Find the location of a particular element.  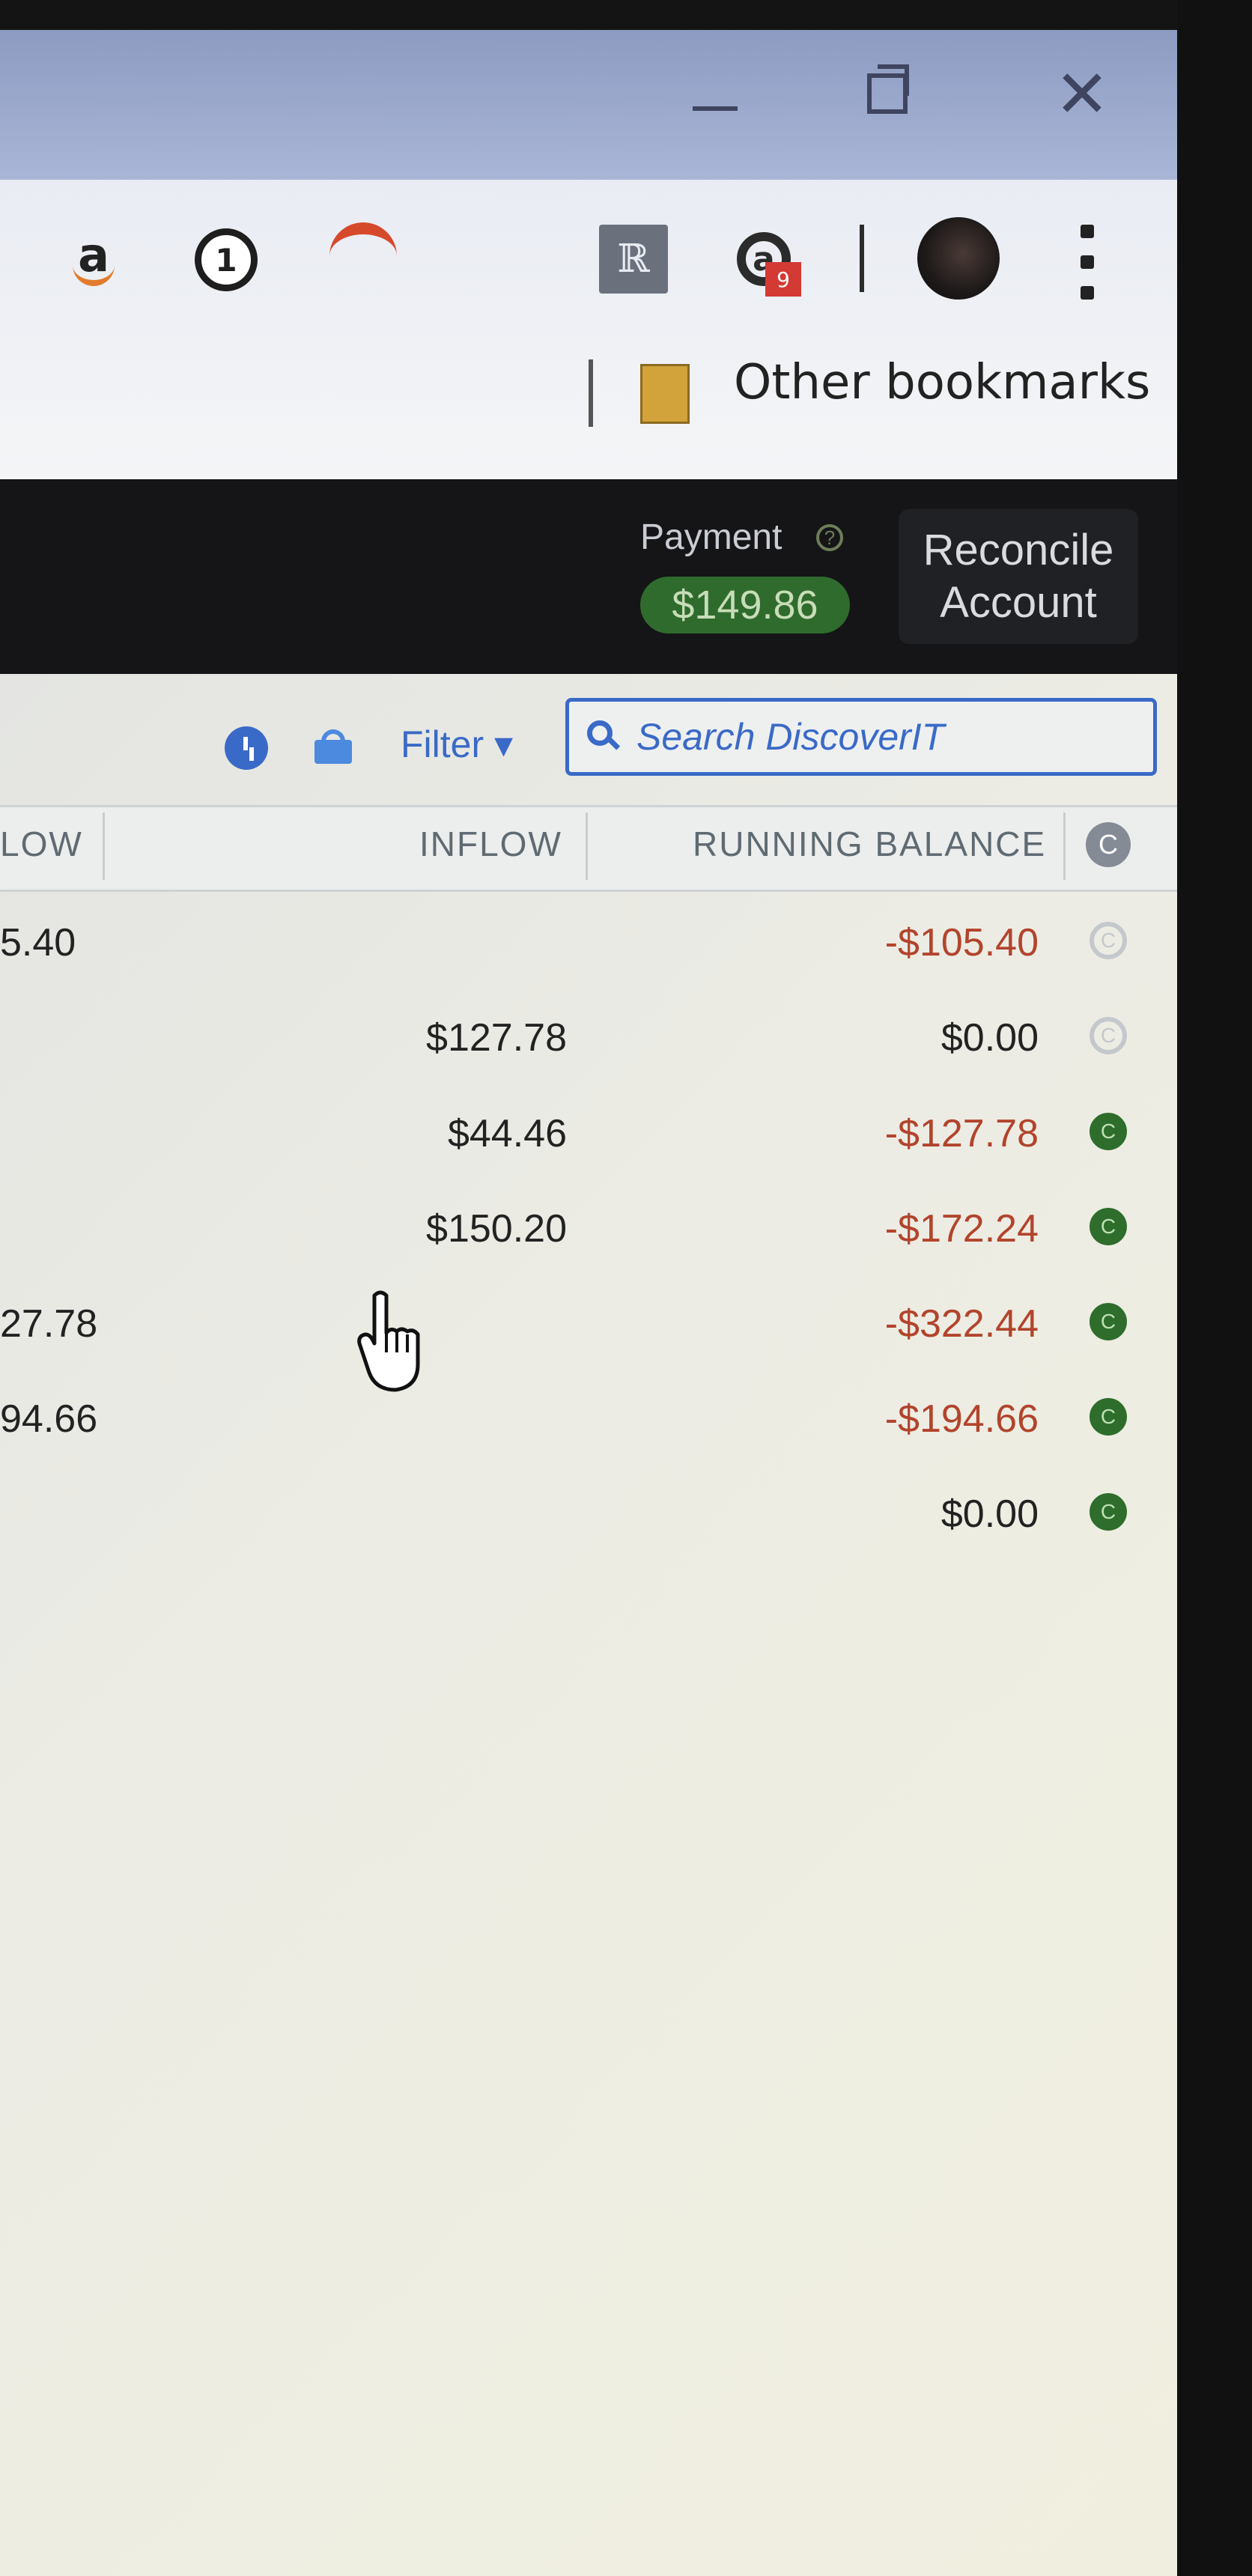

table-row: 5.40 -$105.40 C is located at coordinates (588, 942).